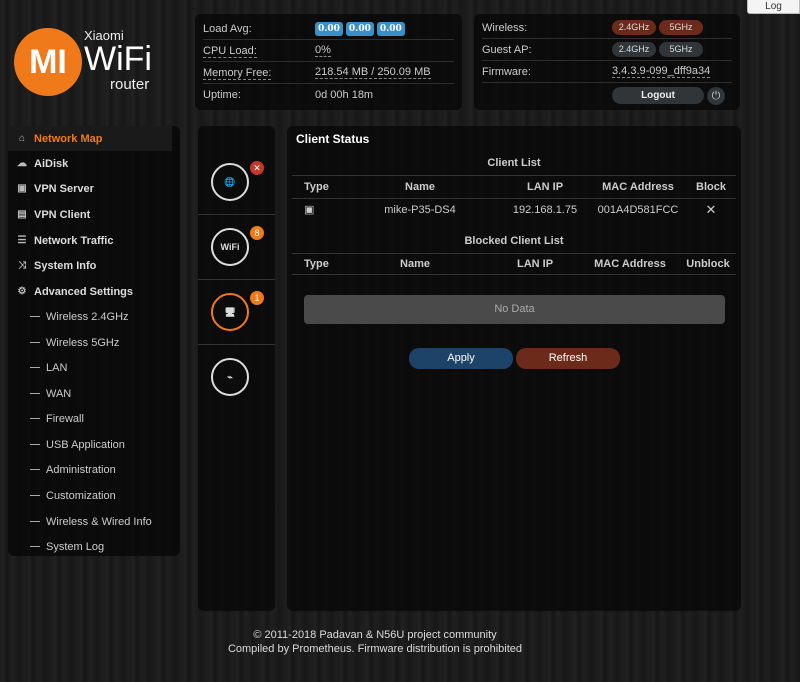 Image resolution: width=800 pixels, height=682 pixels. Describe the element at coordinates (236, 247) in the screenshot. I see `wifi-status: WiFi 8` at that location.